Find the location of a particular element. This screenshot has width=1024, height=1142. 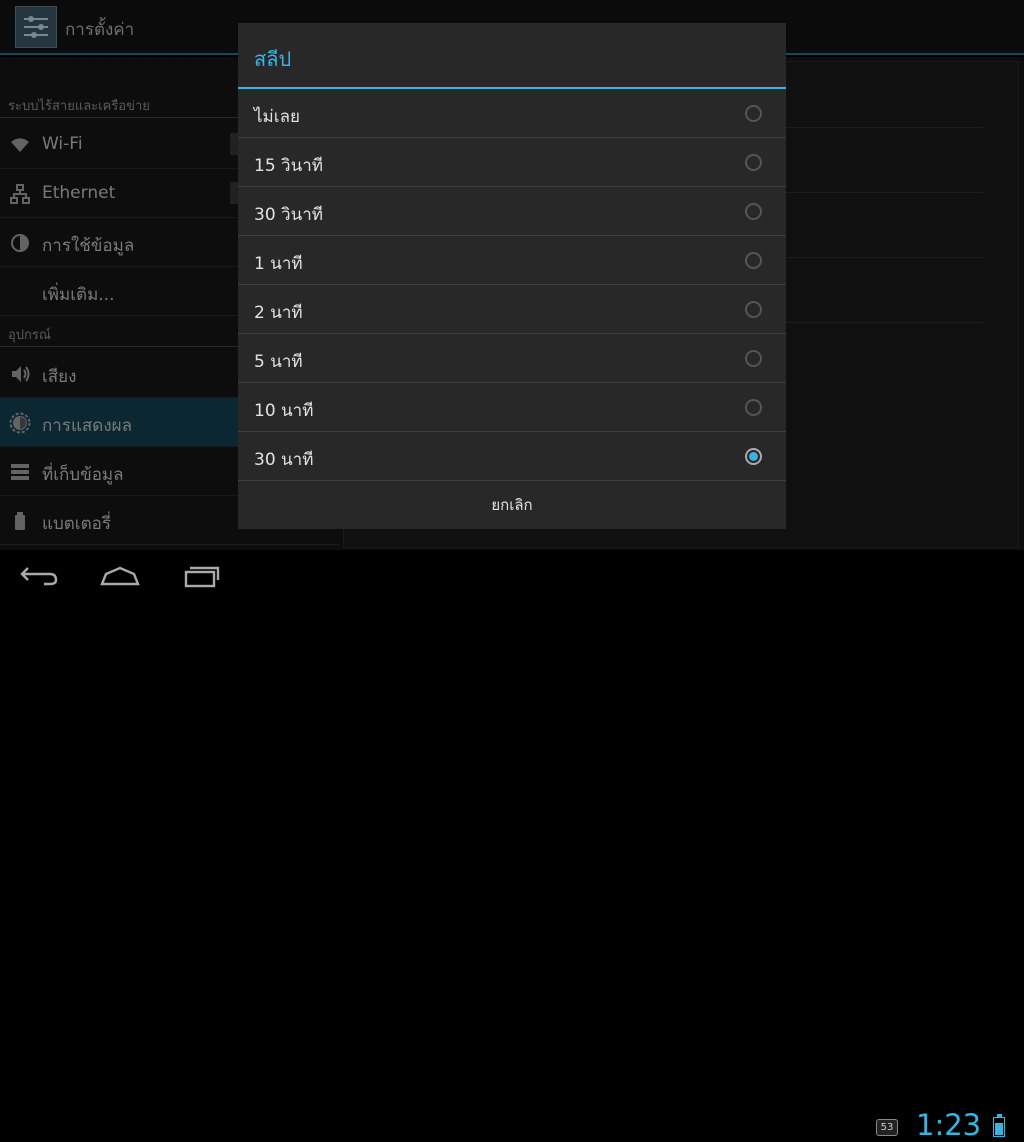

sleep-option-label: 30 วินาที is located at coordinates (288, 215).